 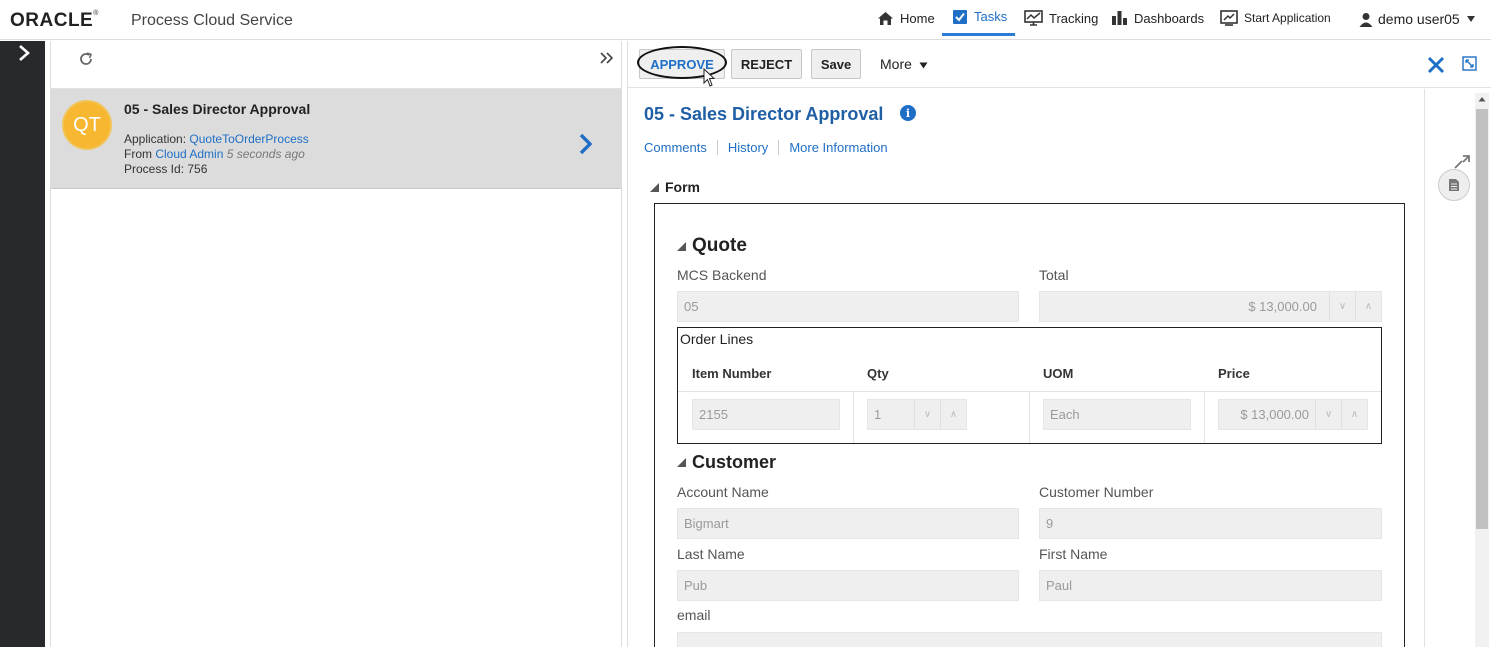 I want to click on user-menu: demo user05, so click(x=1417, y=19).